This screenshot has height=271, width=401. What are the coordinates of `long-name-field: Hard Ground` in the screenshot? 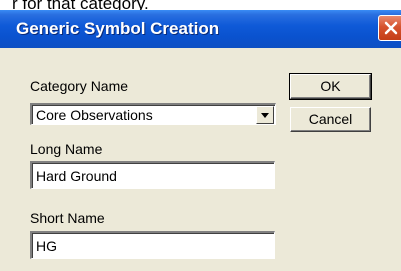 It's located at (152, 175).